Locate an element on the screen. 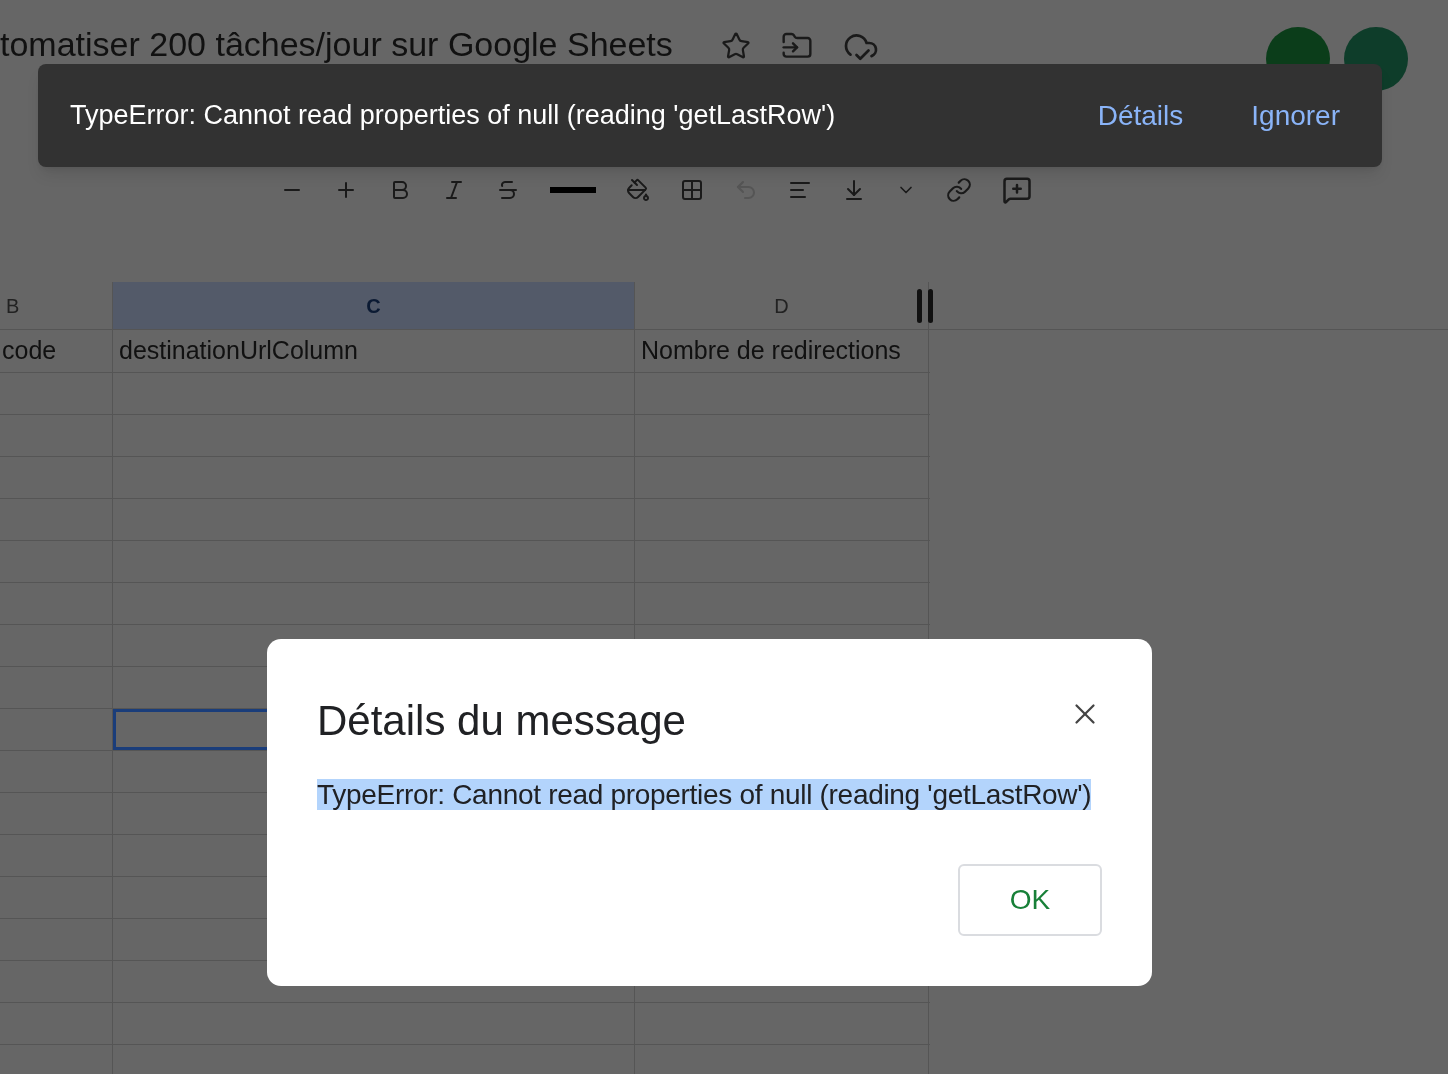  dialog-message: TypeError: Cannot read properties of null (reading 'getLastRow') is located at coordinates (704, 794).